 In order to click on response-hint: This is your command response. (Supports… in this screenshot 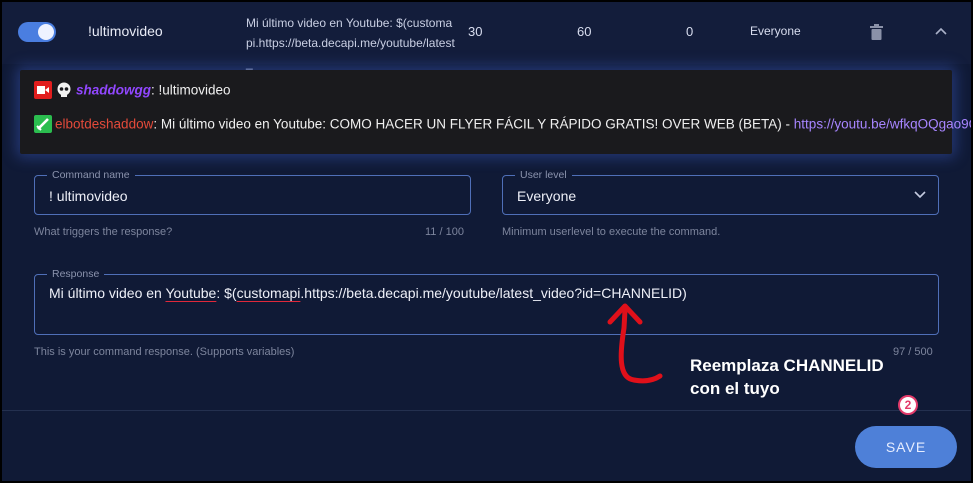, I will do `click(164, 352)`.